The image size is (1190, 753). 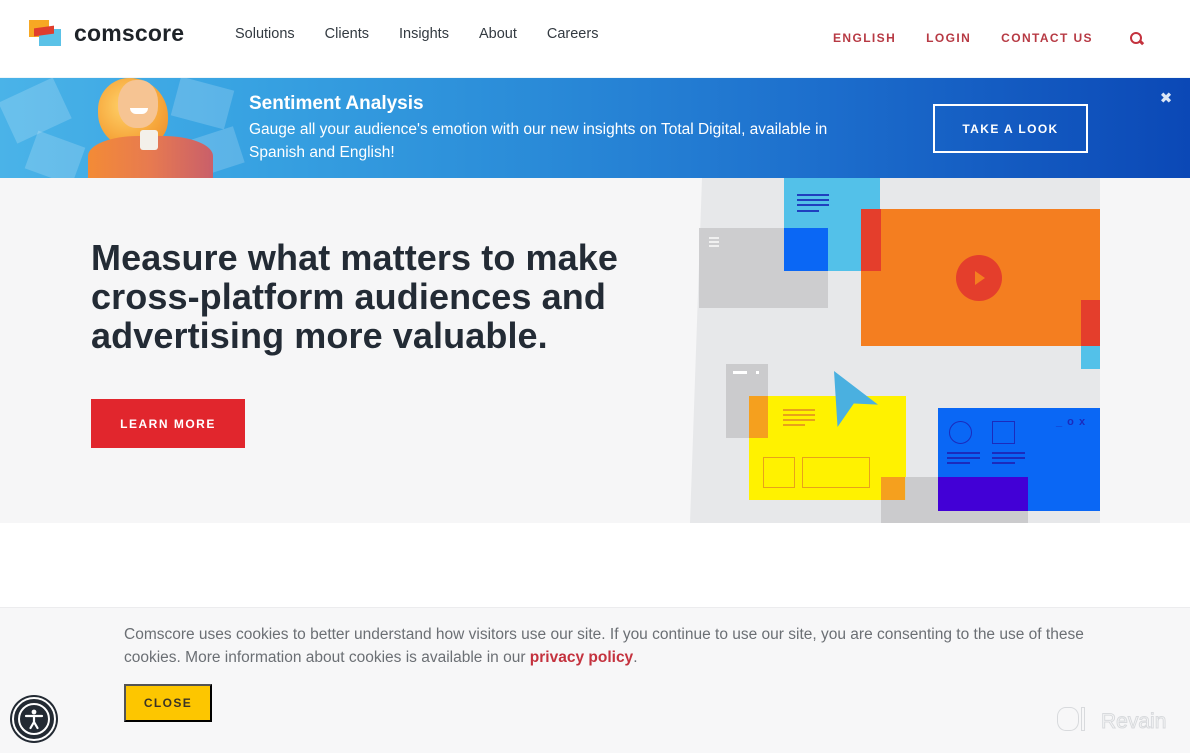 What do you see at coordinates (1137, 39) in the screenshot?
I see `search-icon` at bounding box center [1137, 39].